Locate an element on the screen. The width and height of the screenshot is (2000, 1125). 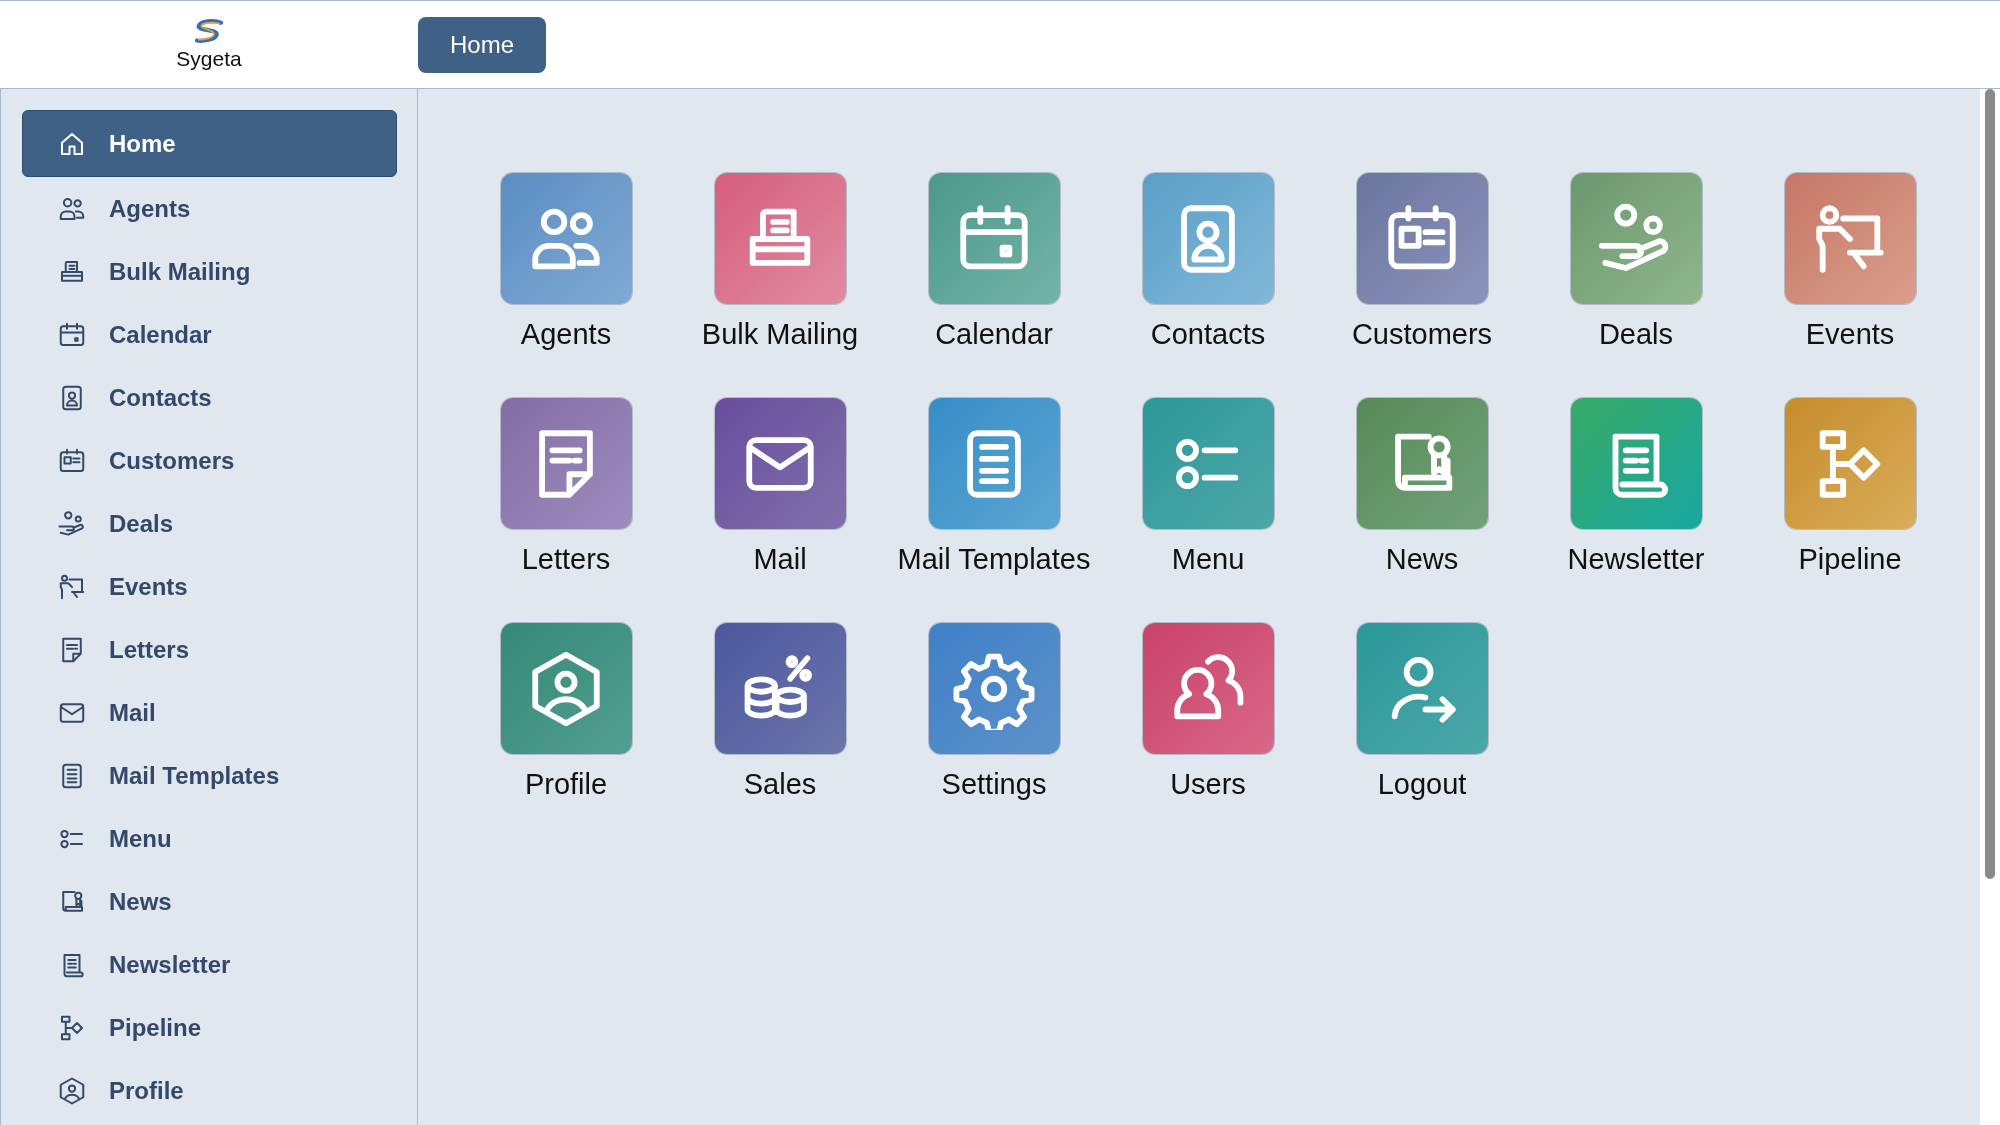
app-tile: Customers is located at coordinates (1422, 262).